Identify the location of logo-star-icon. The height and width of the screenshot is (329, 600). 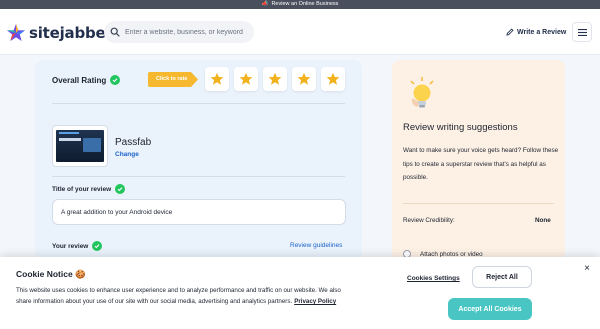
(16, 32).